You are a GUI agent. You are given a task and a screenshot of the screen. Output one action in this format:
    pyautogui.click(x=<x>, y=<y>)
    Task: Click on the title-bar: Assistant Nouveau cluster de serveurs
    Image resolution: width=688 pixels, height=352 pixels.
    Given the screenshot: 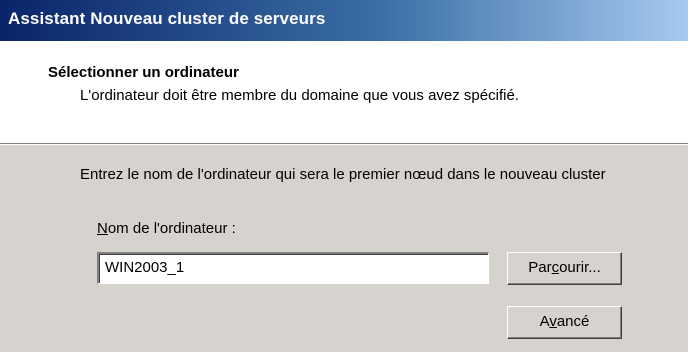 What is the action you would take?
    pyautogui.click(x=344, y=20)
    